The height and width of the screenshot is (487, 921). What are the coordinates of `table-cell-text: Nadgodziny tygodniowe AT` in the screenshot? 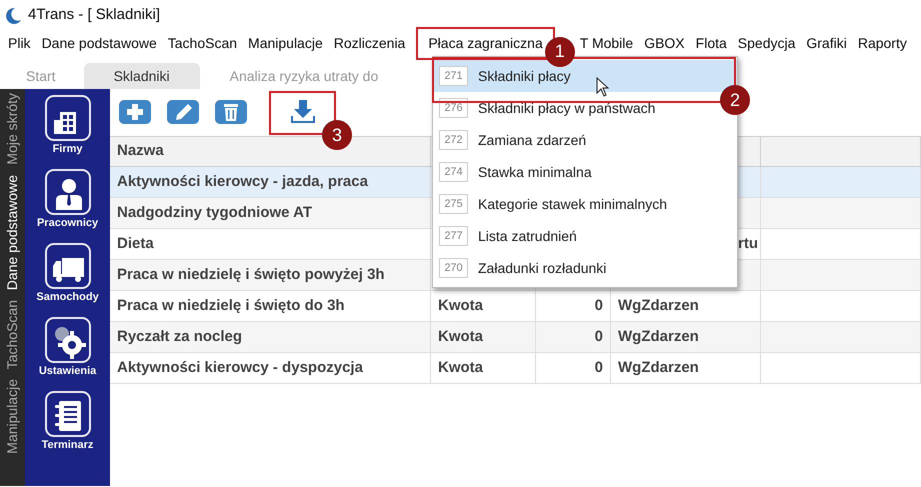 It's located at (214, 212).